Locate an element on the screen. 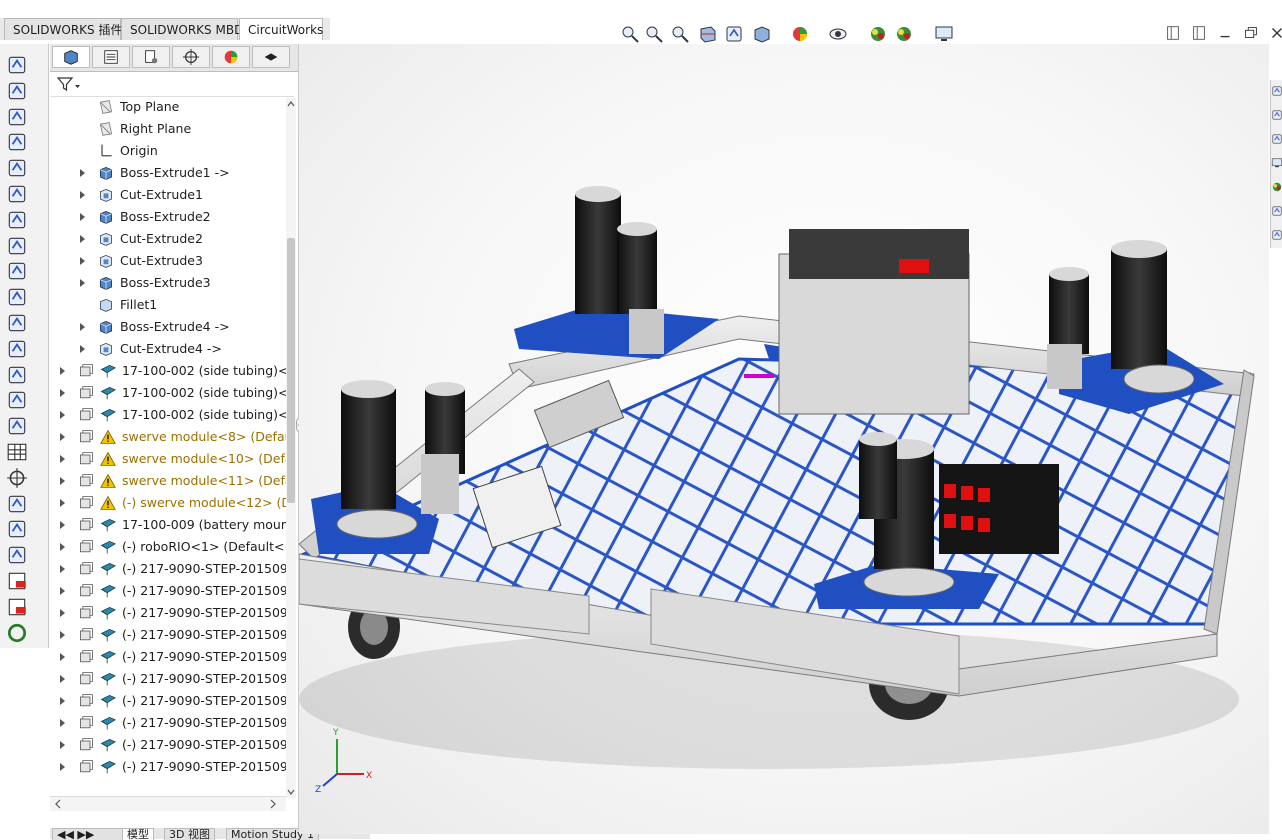 This screenshot has width=1282, height=840. dimxpert-manager-icon is located at coordinates (191, 57).